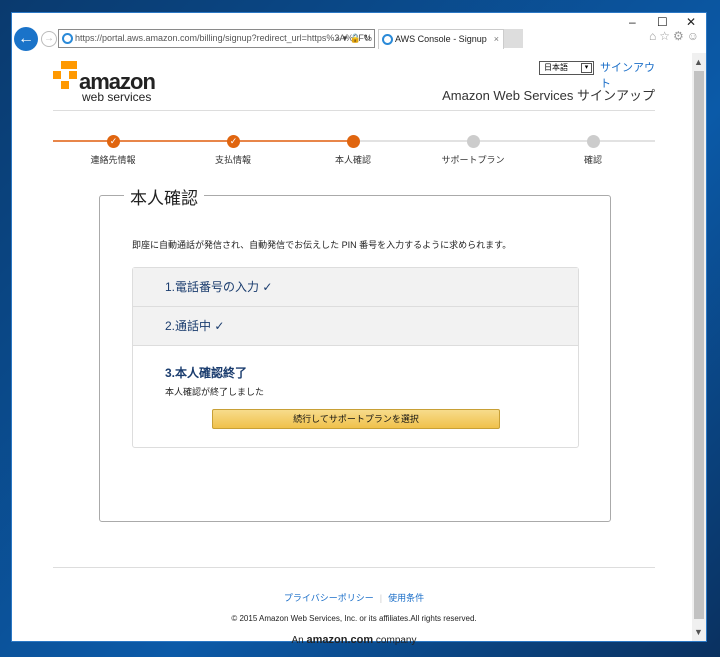 Image resolution: width=720 pixels, height=657 pixels. I want to click on forward-icon: →, so click(49, 39).